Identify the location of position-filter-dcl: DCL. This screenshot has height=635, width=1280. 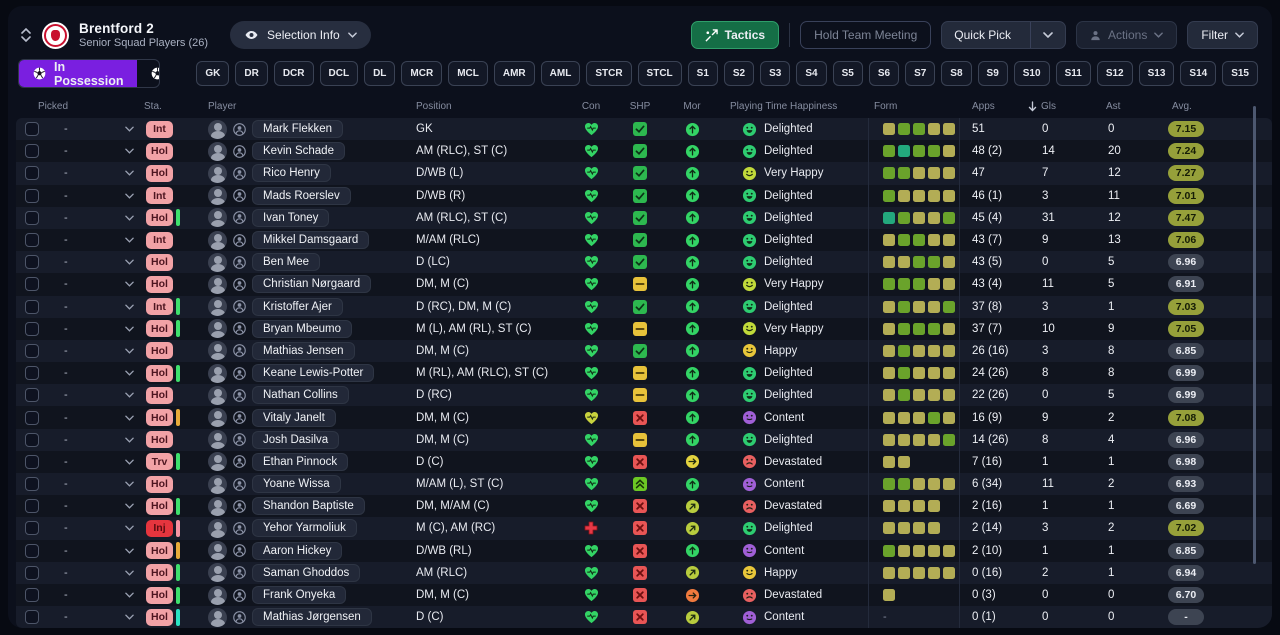
(339, 73).